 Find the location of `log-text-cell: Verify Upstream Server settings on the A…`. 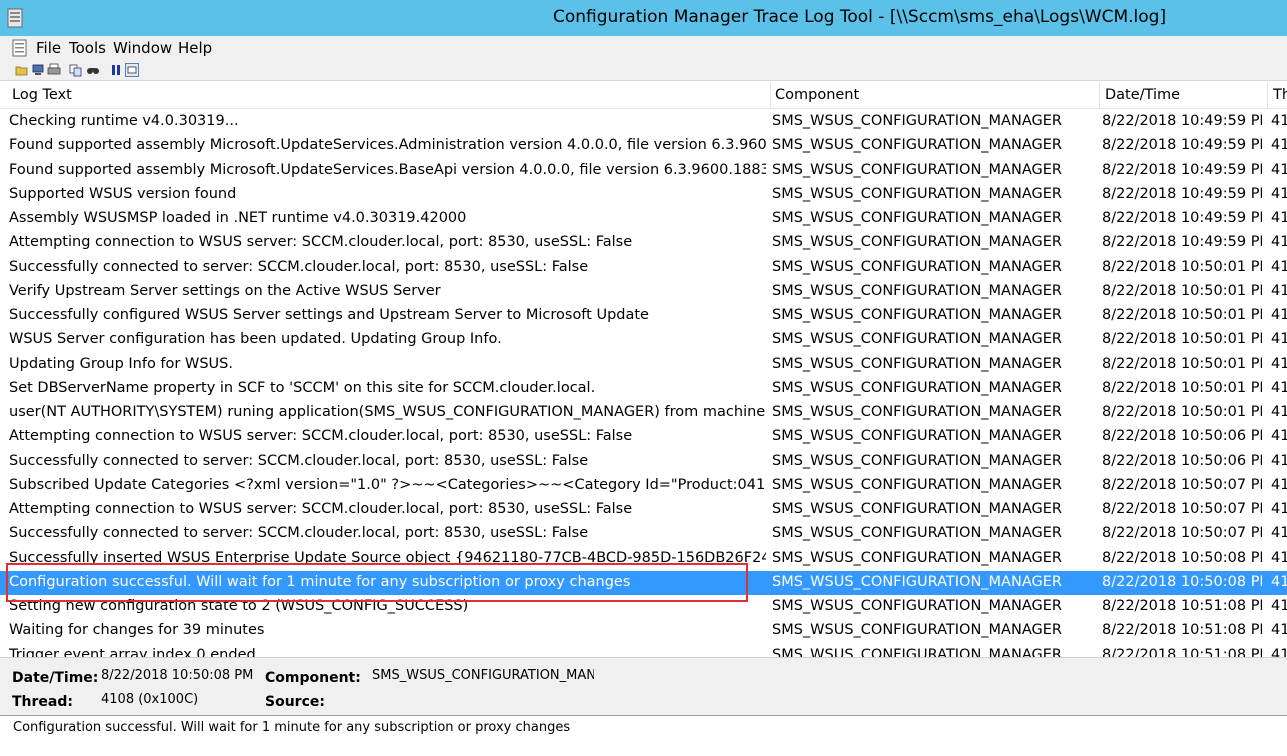

log-text-cell: Verify Upstream Server settings on the A… is located at coordinates (225, 290).